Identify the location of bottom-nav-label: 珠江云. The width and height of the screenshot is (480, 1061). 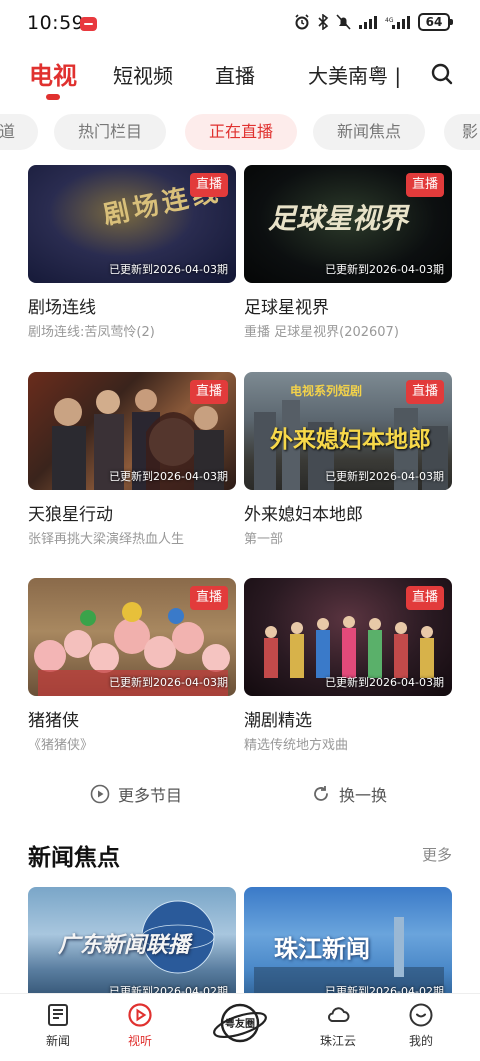
(337, 1041).